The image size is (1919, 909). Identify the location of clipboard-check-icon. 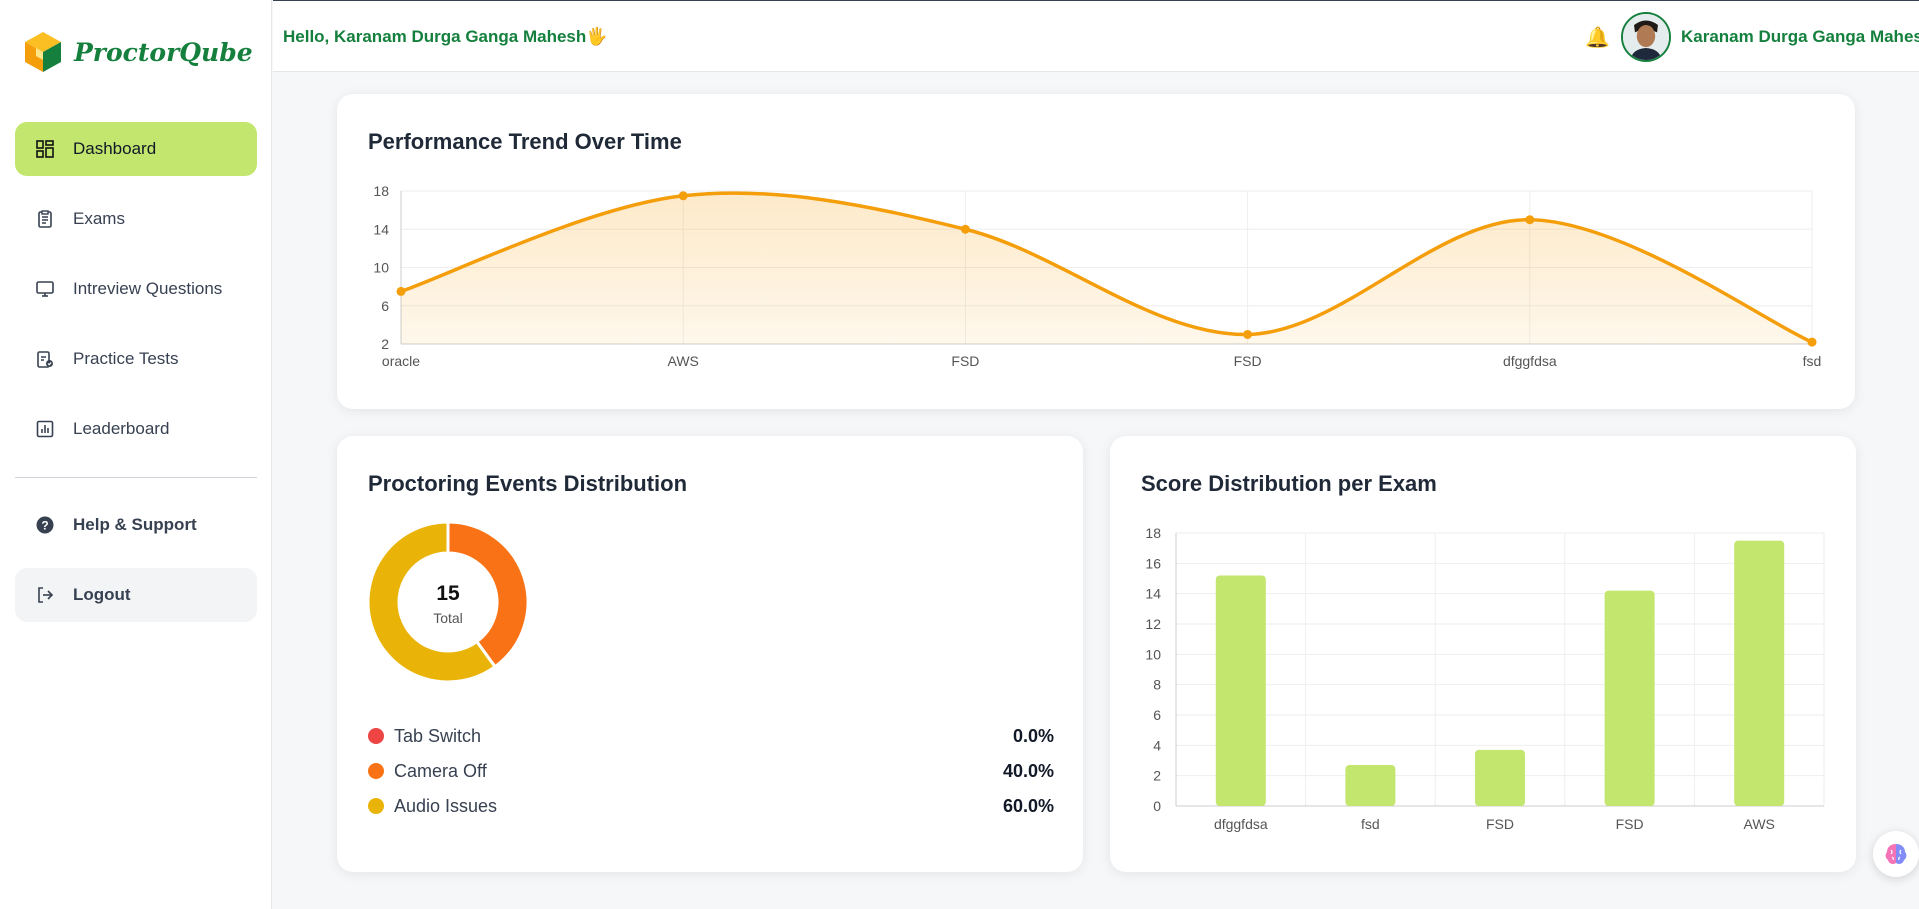
(45, 359).